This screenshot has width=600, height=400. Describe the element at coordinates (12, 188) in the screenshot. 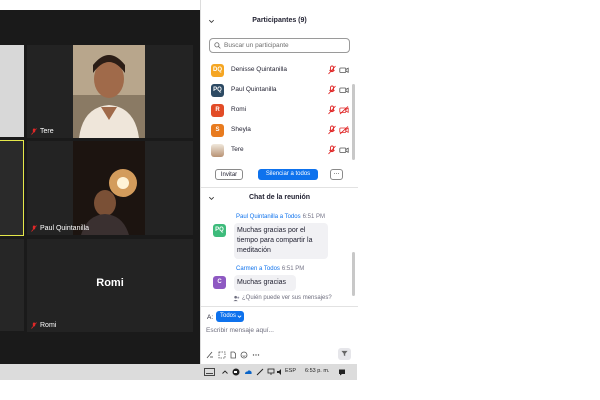

I see `video-tile-active-speaker` at that location.